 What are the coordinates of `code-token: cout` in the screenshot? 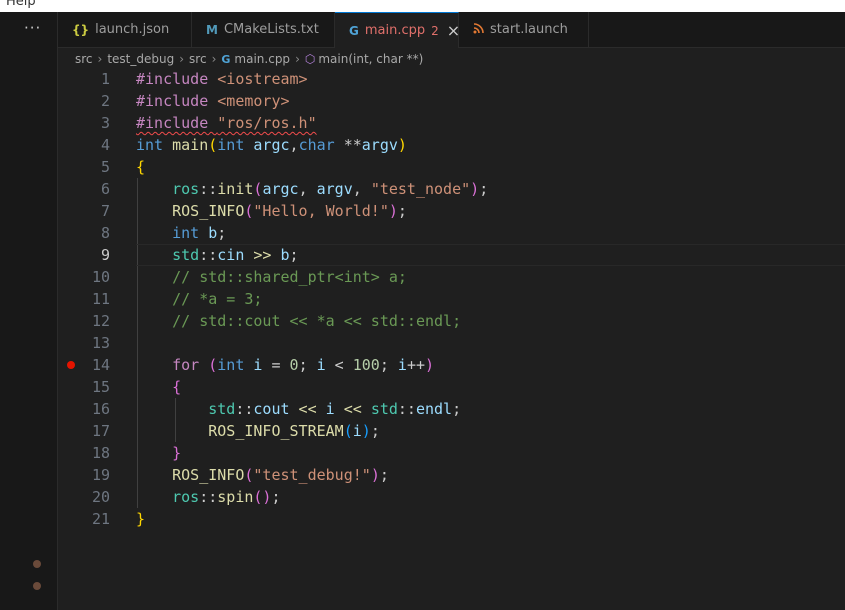 It's located at (271, 409).